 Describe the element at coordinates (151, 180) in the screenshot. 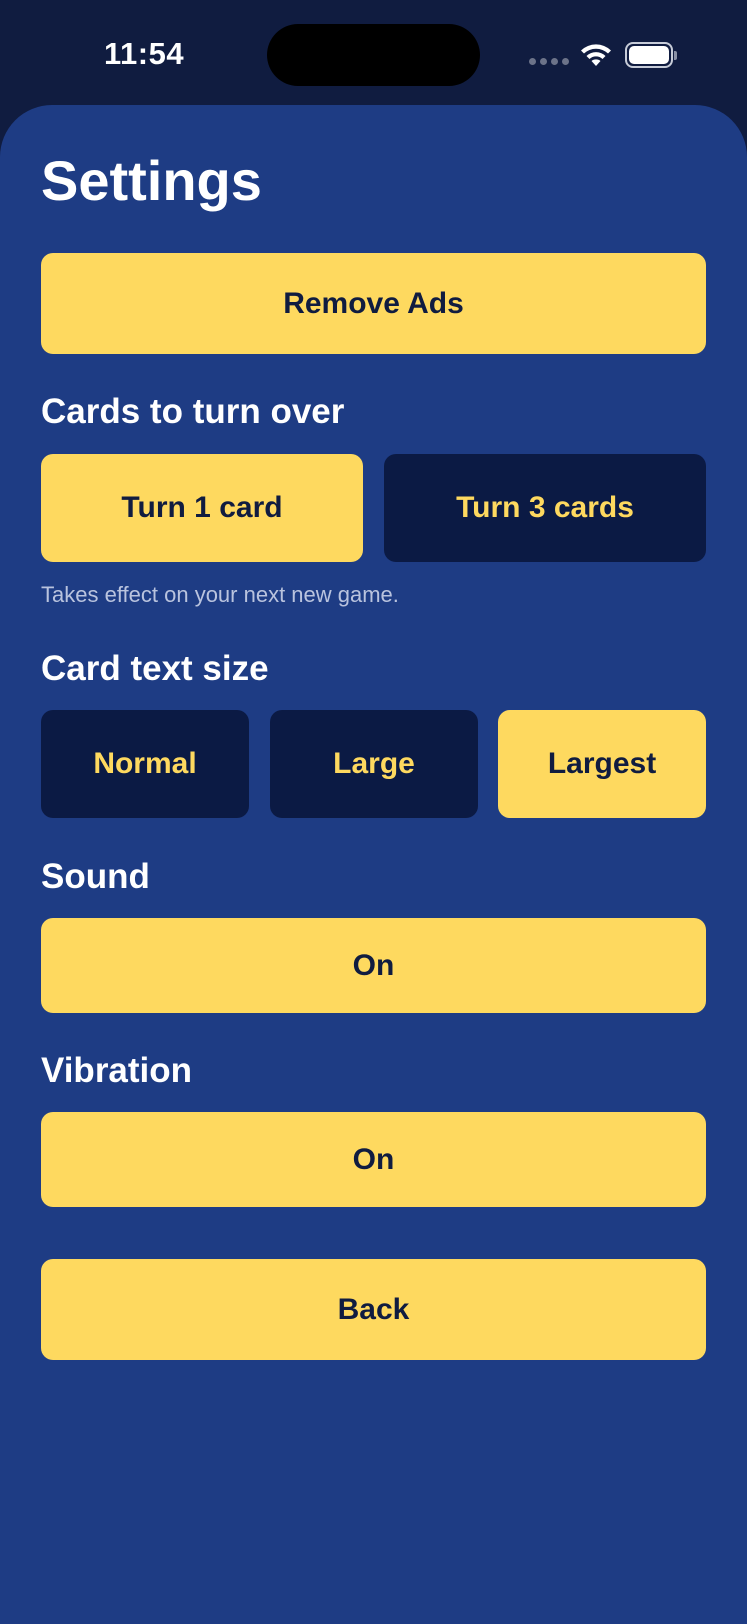

I see `page-title: Settings` at that location.